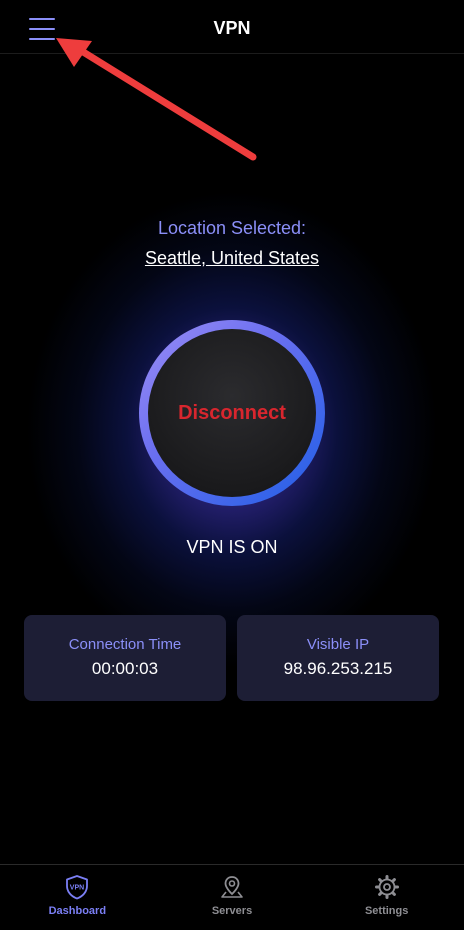 The height and width of the screenshot is (930, 464). Describe the element at coordinates (125, 658) in the screenshot. I see `connection-time-card: Connection Time 00:00:03` at that location.